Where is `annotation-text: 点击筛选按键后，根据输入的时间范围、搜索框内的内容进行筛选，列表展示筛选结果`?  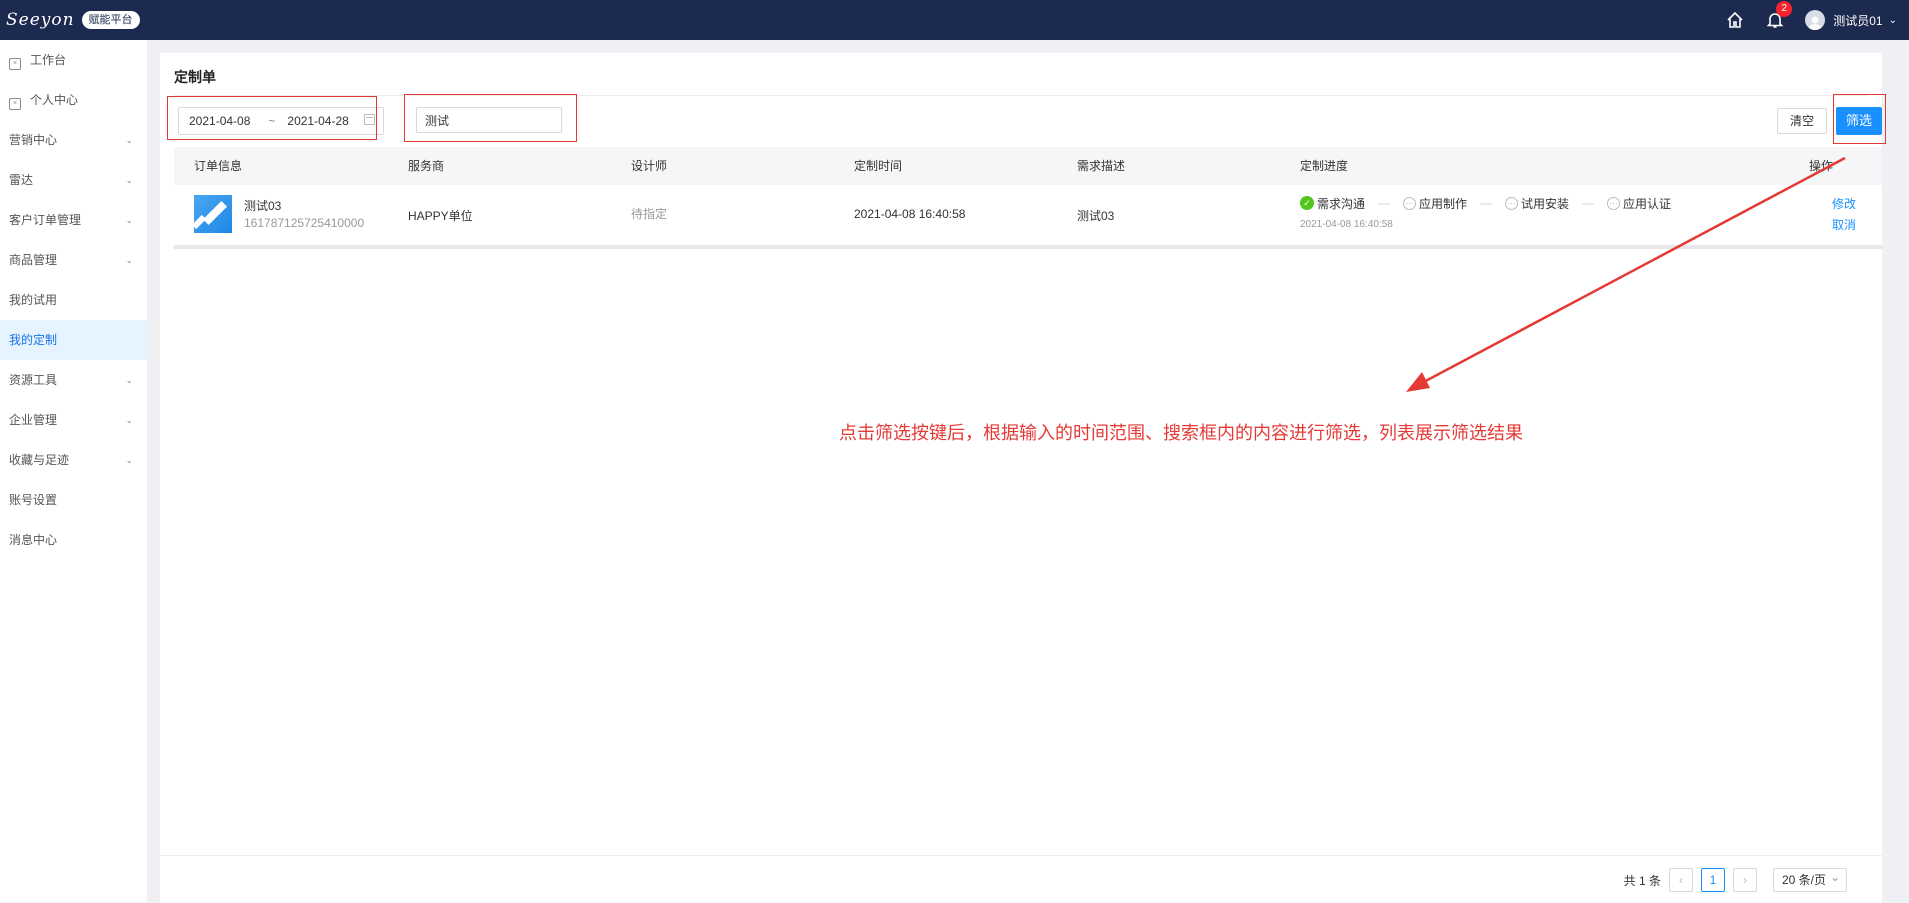 annotation-text: 点击筛选按键后，根据输入的时间范围、搜索框内的内容进行筛选，列表展示筛选结果 is located at coordinates (1181, 433).